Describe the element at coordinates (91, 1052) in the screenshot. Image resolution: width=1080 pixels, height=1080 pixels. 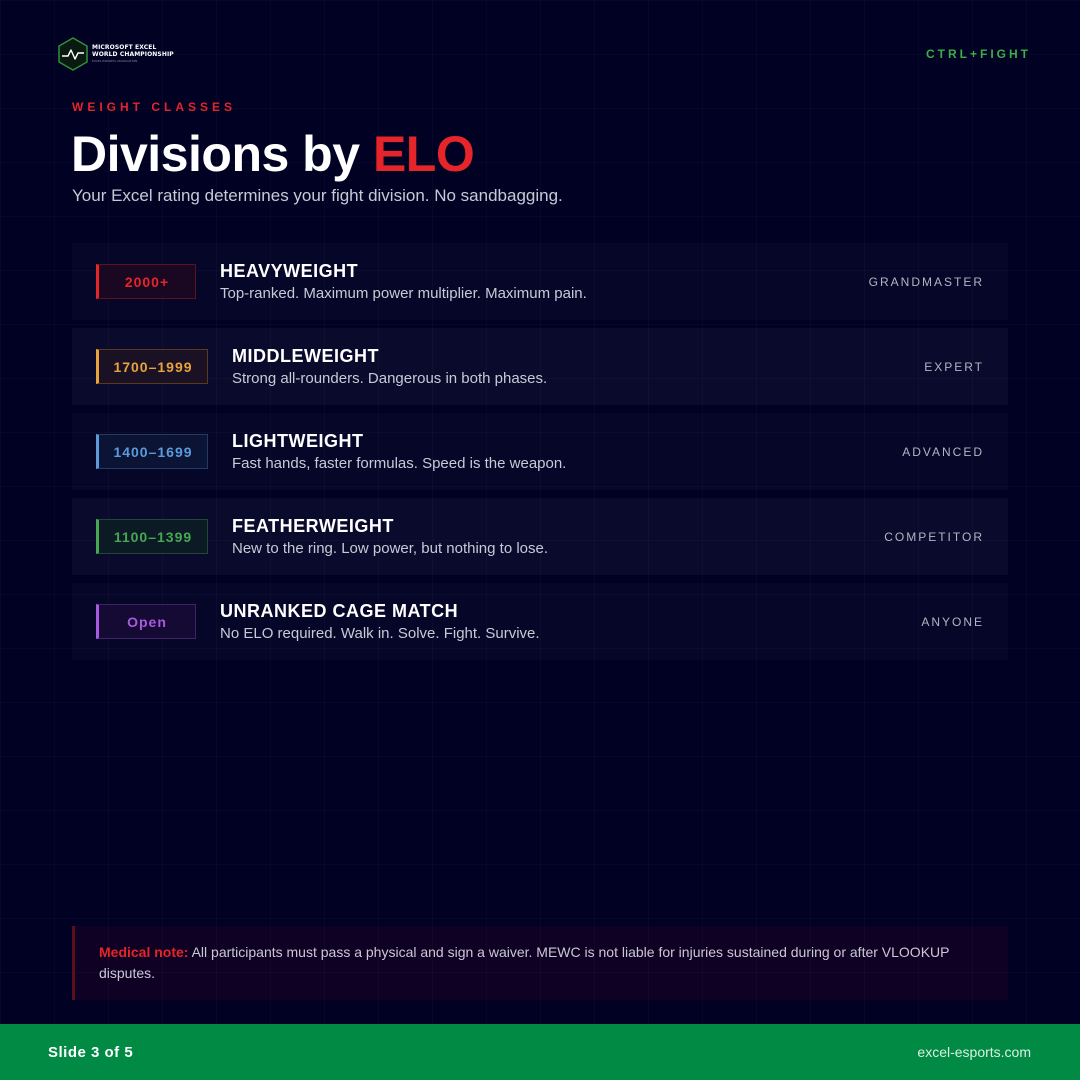
I see `slide-counter: Slide 3 of 5` at that location.